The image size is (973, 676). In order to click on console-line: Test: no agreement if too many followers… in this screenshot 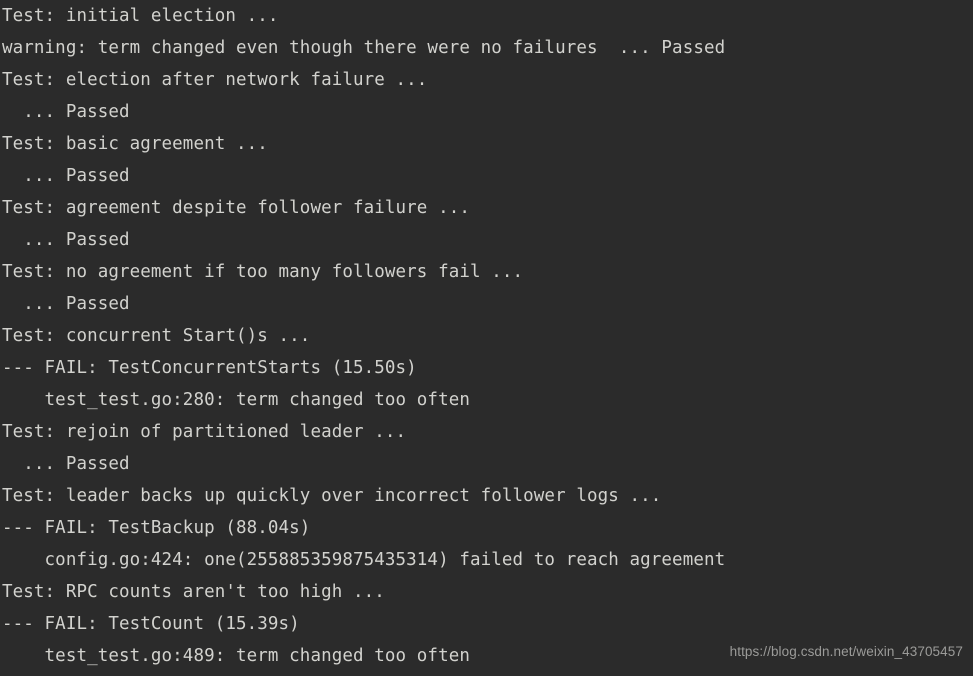, I will do `click(263, 272)`.